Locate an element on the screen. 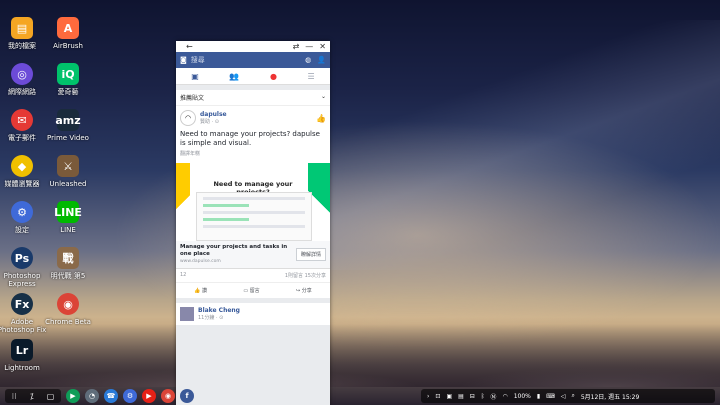  battery-text: 100% is located at coordinates (522, 396).